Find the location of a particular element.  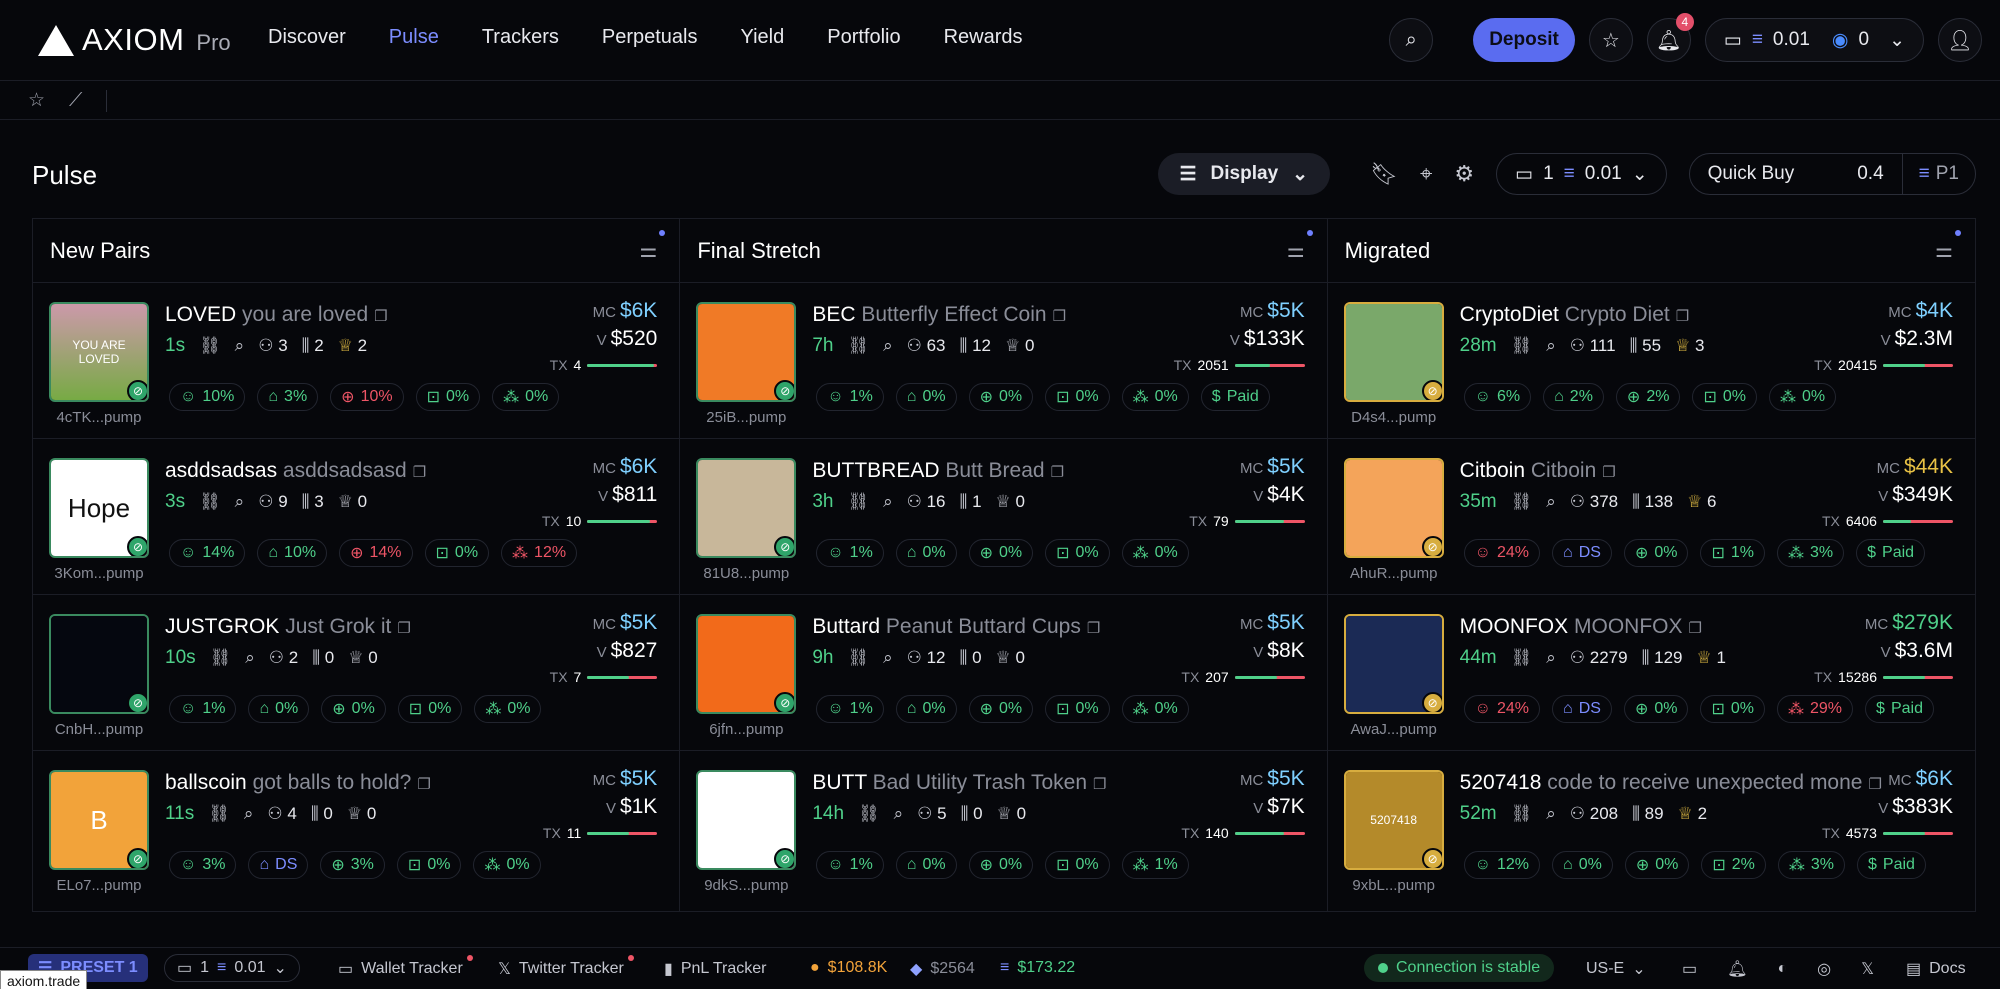

bottom-wallet-selector: ▭ 1 ≡ 0.01 ⌄ is located at coordinates (232, 968).